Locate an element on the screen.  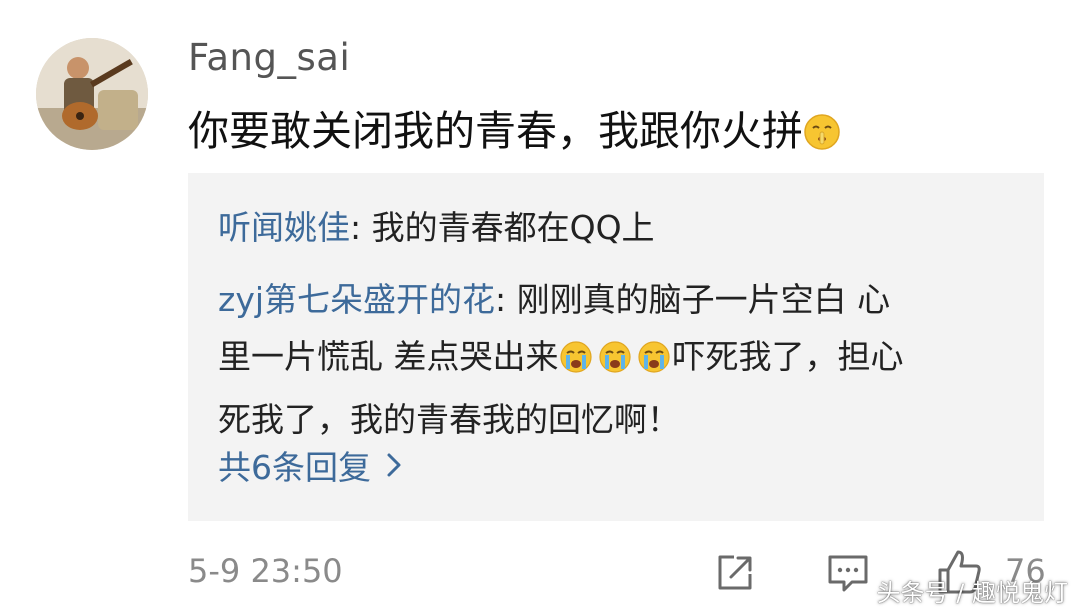
username: Fang_sai is located at coordinates (269, 57).